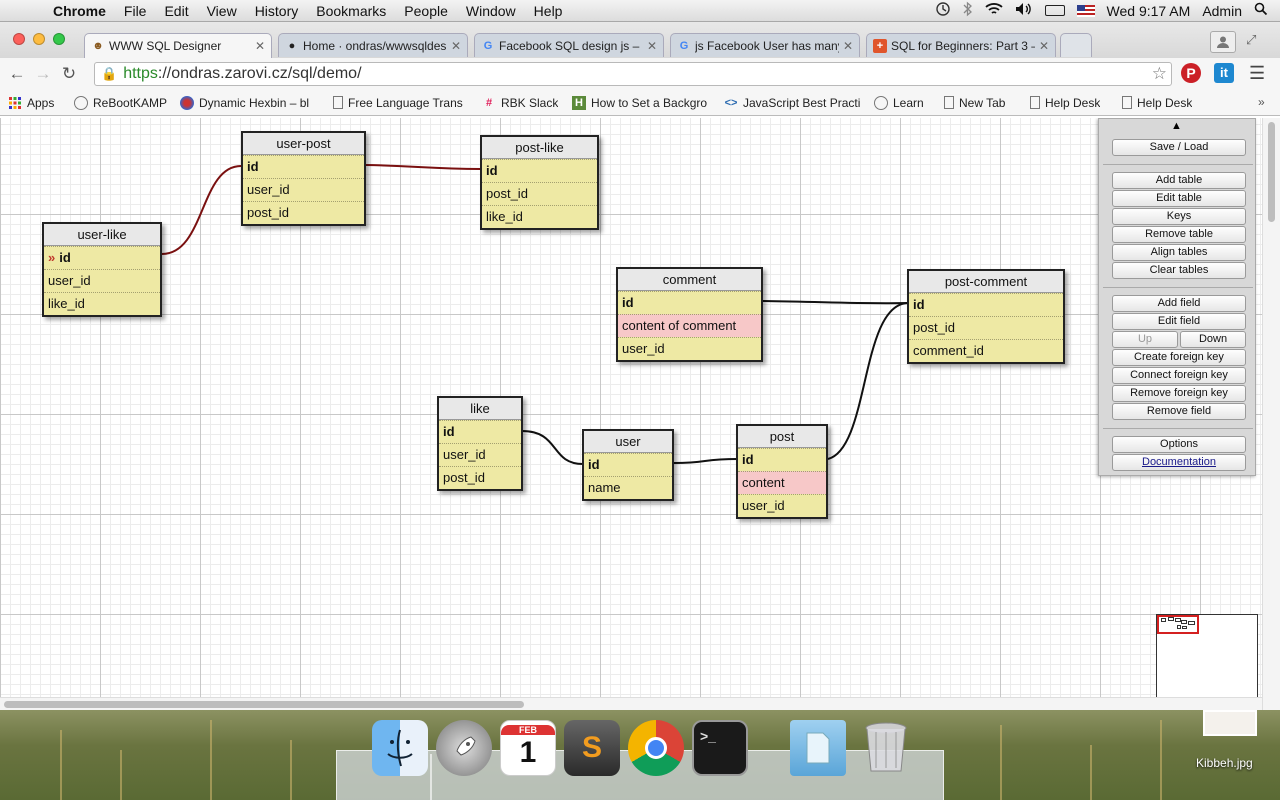  I want to click on tab-facebook-sql-design: G Facebook SQL design js – c ✕, so click(569, 45).